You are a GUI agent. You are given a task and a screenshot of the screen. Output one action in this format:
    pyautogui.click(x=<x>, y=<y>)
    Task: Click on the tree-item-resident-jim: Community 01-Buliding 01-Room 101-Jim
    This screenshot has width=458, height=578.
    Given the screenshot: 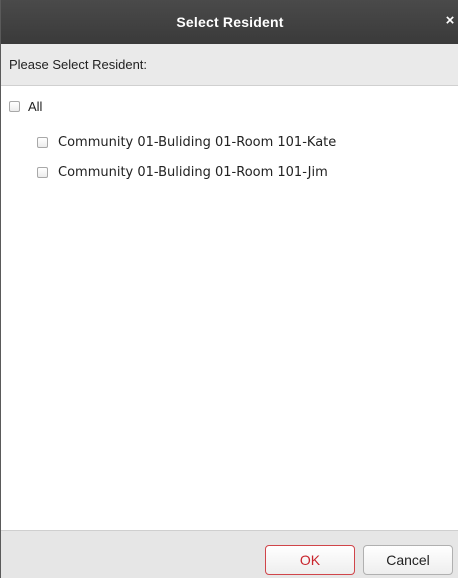 What is the action you would take?
    pyautogui.click(x=182, y=172)
    